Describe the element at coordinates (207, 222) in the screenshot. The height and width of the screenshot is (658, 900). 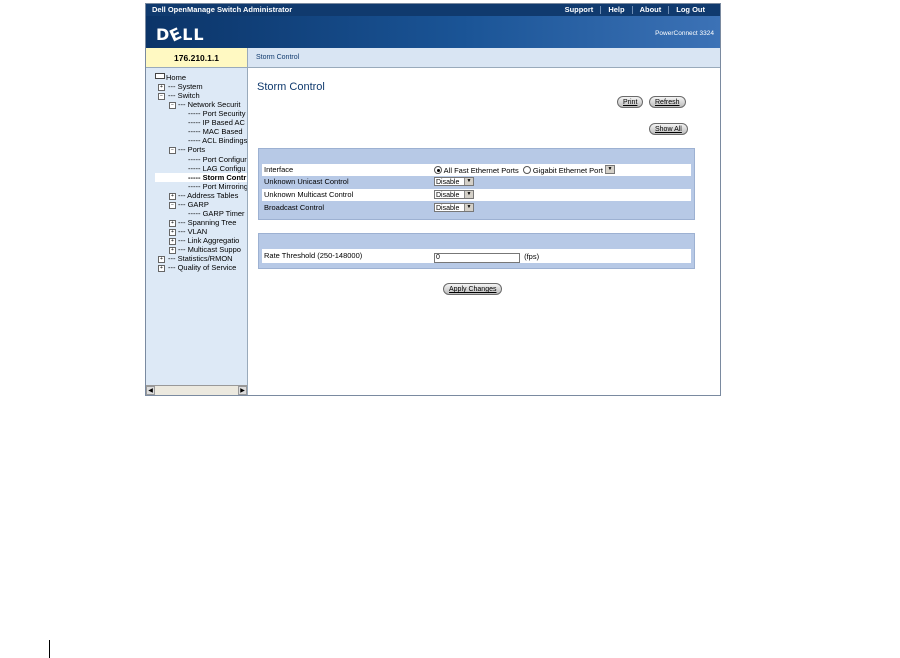
I see `tree-item-spanning-tree: --- Spanning Tree` at that location.